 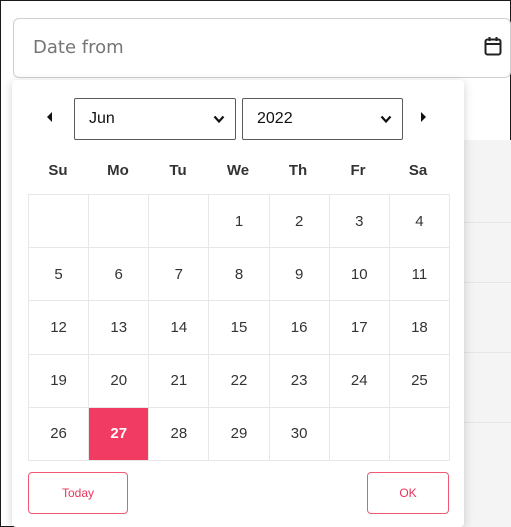 I want to click on day-cell: 16, so click(x=299, y=328).